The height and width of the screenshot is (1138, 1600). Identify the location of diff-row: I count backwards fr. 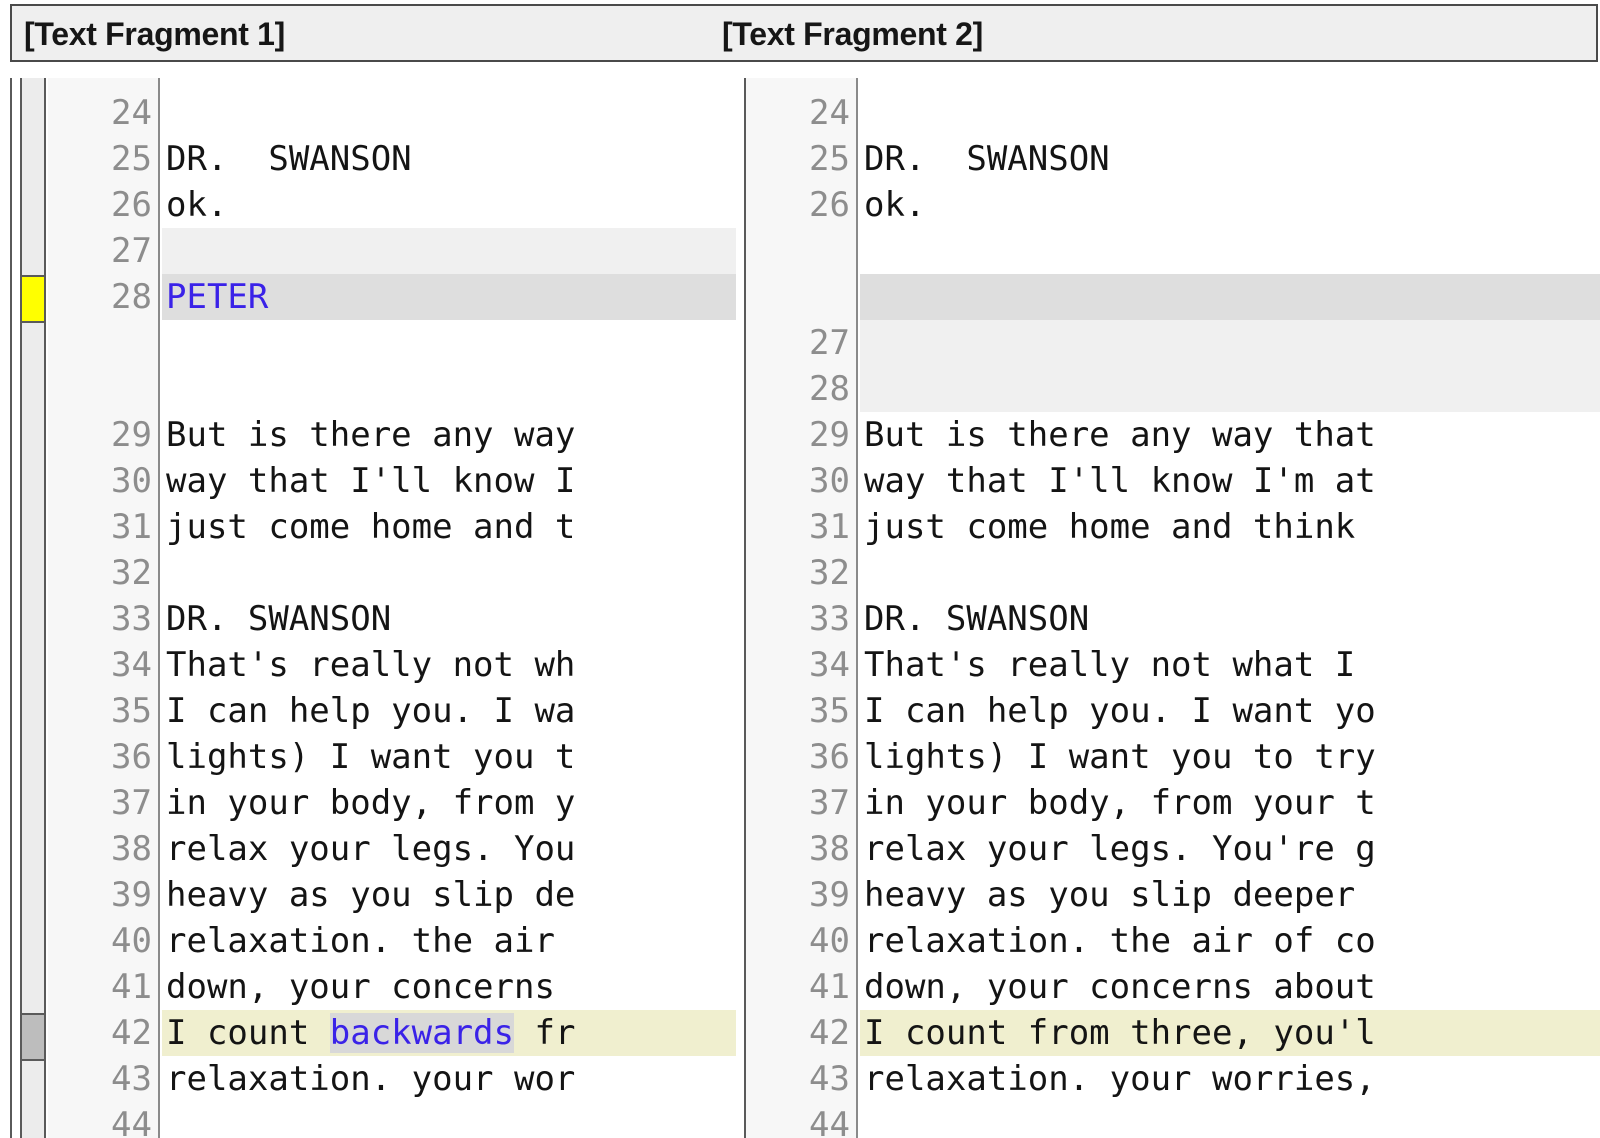
(449, 1033).